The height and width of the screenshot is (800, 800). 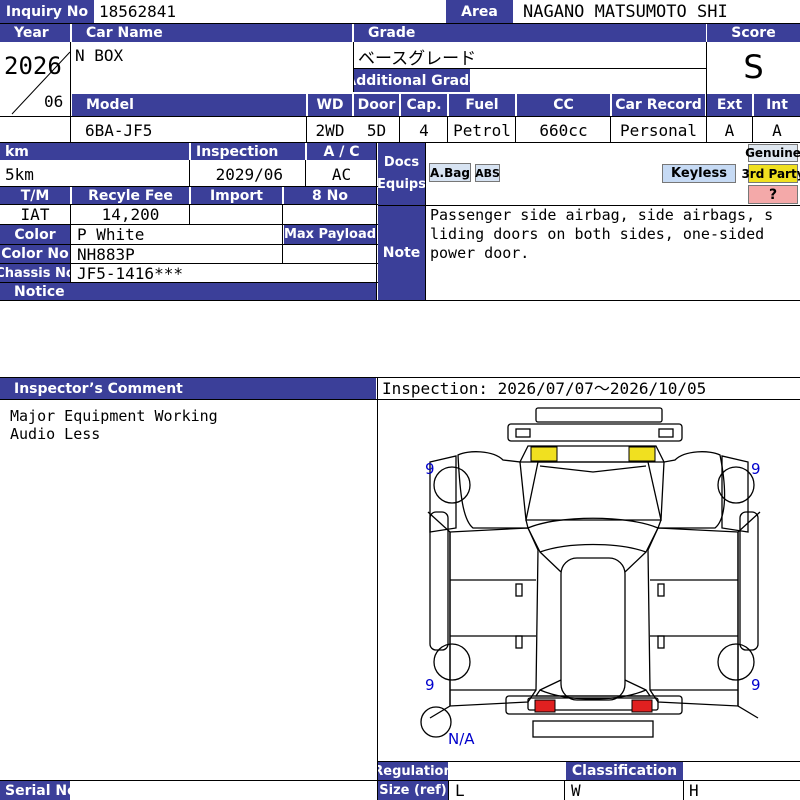 I want to click on cc-value: 660cc, so click(x=563, y=130).